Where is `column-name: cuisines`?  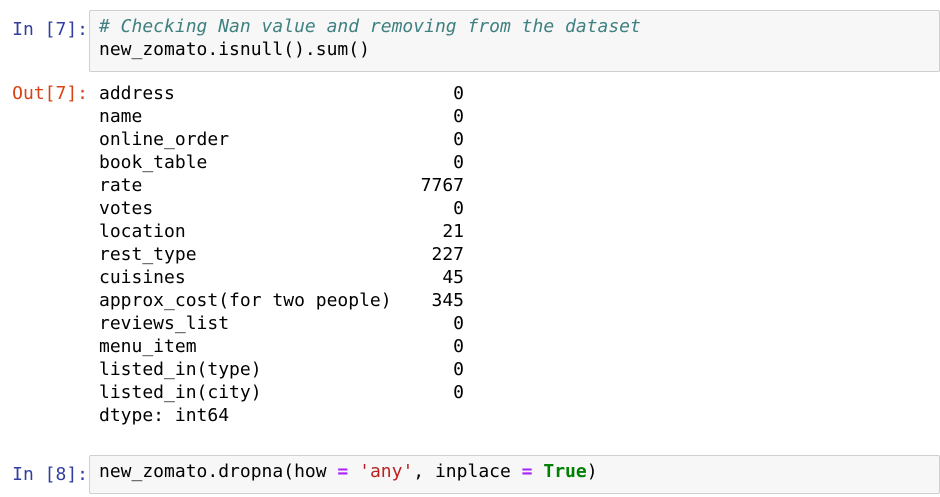
column-name: cuisines is located at coordinates (142, 277).